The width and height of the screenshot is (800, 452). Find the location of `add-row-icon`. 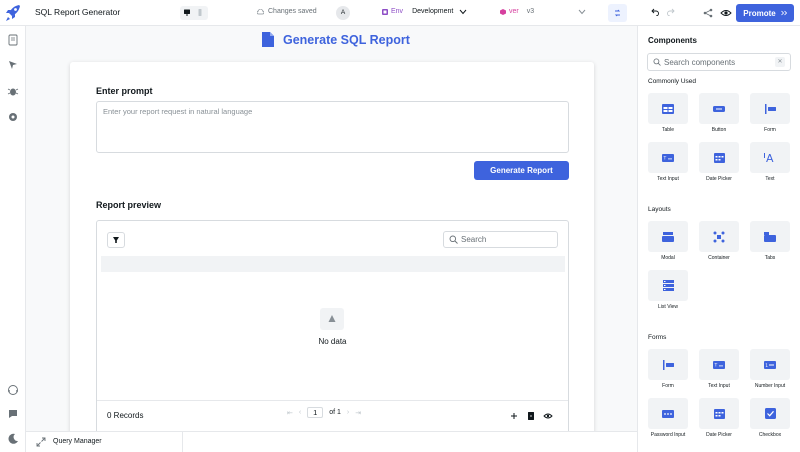

add-row-icon is located at coordinates (514, 416).